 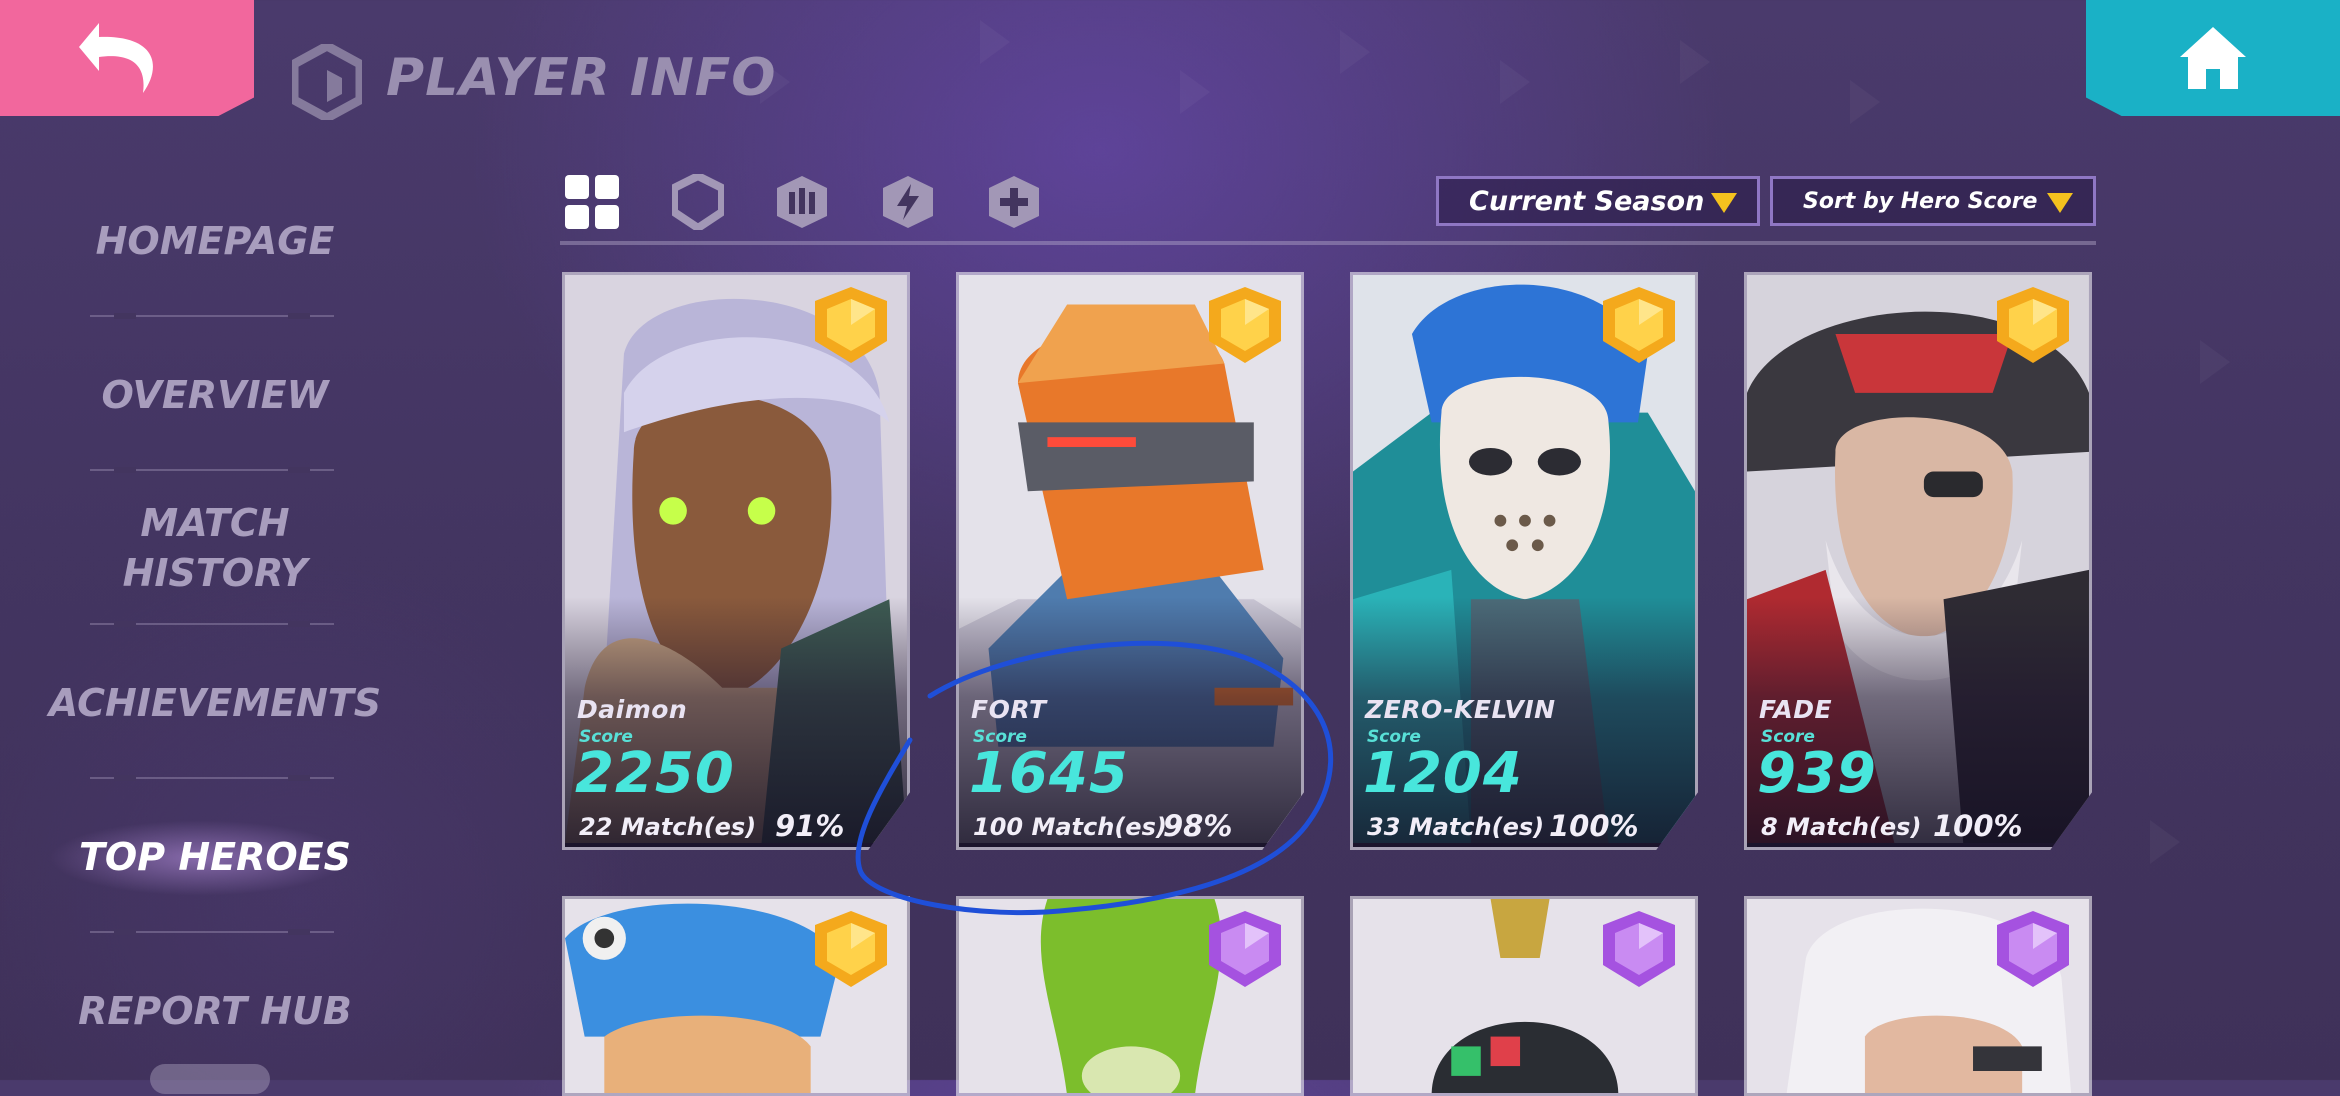 I want to click on lightning-icon, so click(x=908, y=202).